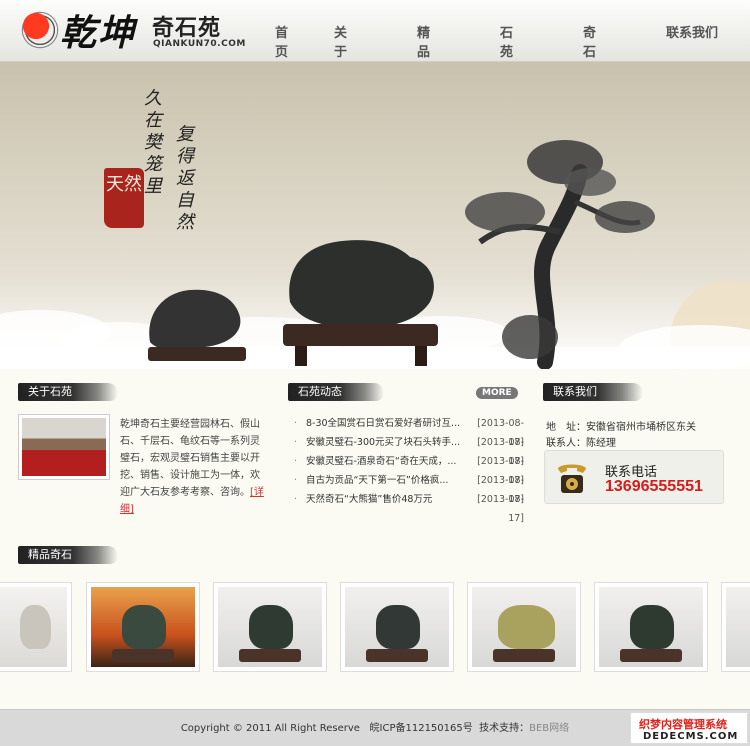 This screenshot has height=746, width=750. I want to click on about-heading: 关于石苑, so click(68, 392).